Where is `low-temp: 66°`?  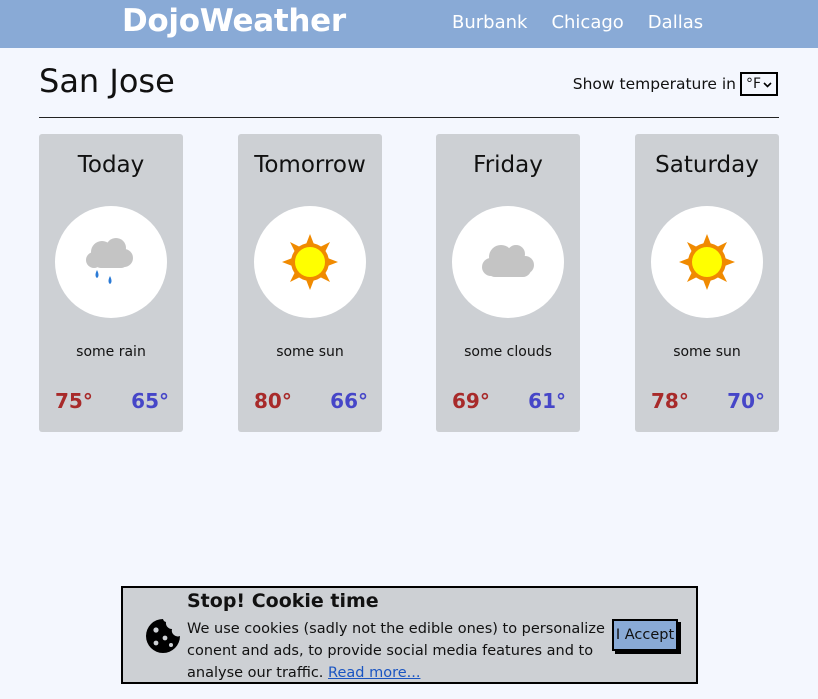
low-temp: 66° is located at coordinates (349, 401).